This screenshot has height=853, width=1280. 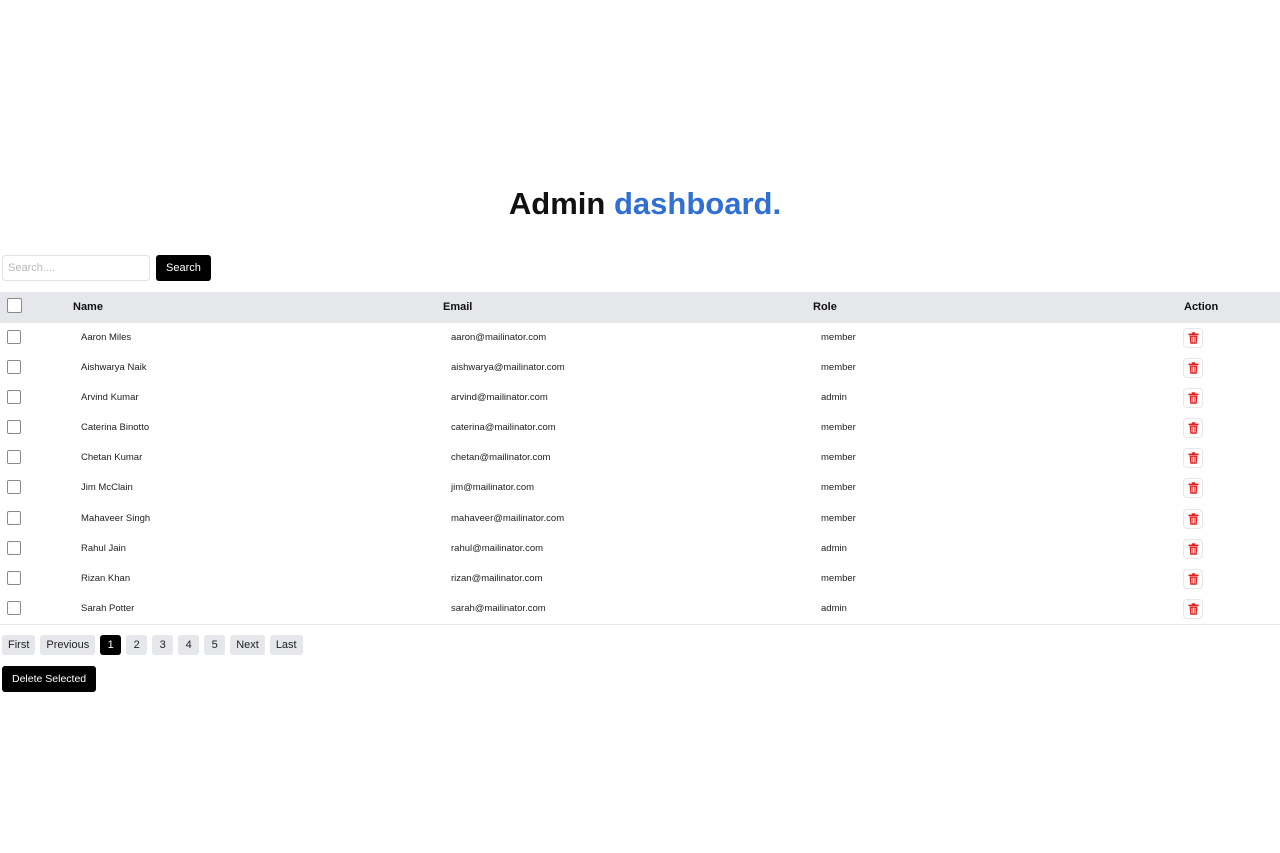 I want to click on page-title: Admin dashboard., so click(x=640, y=204).